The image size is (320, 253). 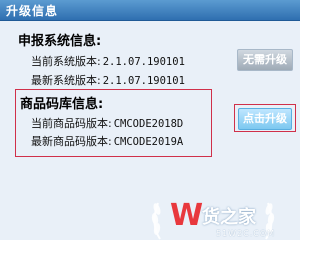 What do you see at coordinates (265, 60) in the screenshot?
I see `no-upgrade-needed-button: 无需升级` at bounding box center [265, 60].